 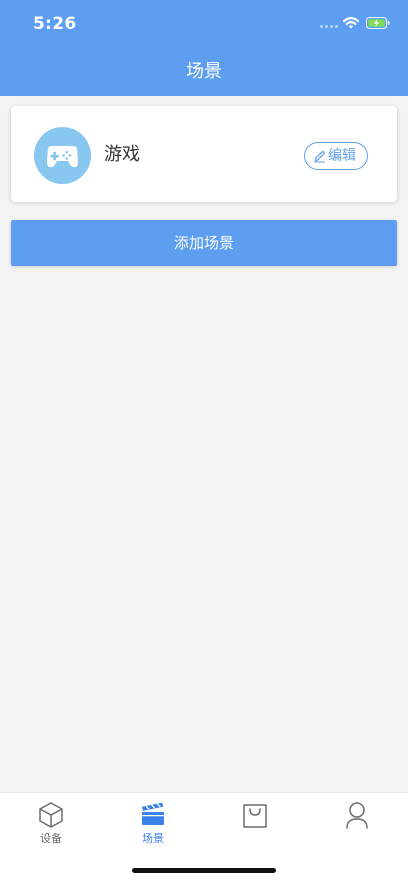 I want to click on scene-name: 游戏, so click(x=122, y=154).